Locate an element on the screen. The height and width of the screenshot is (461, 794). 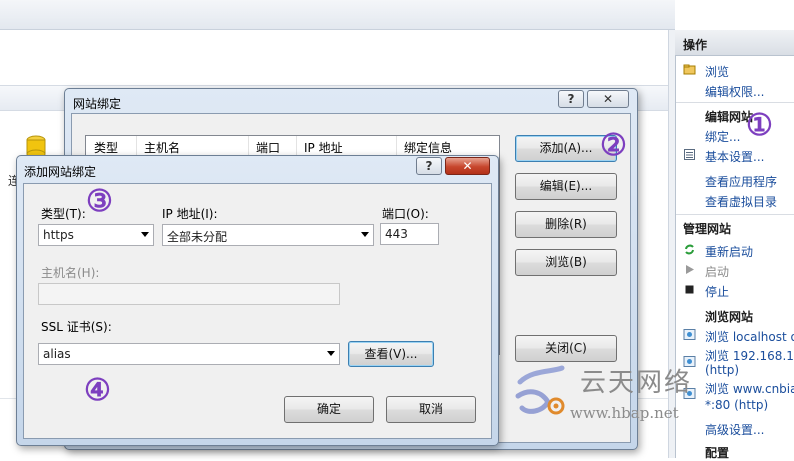
bindings-close-button: ✕ is located at coordinates (608, 99).